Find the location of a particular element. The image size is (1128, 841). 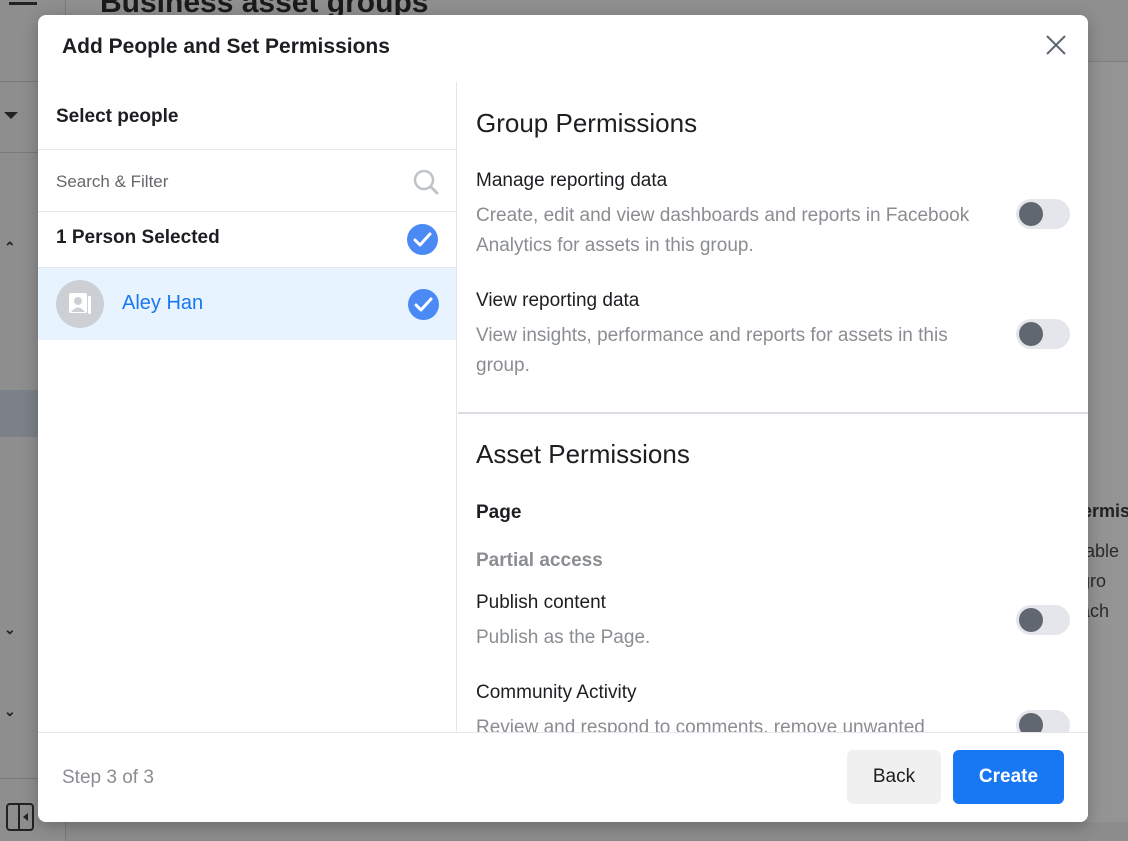

select-all-checkbox is located at coordinates (422, 239).